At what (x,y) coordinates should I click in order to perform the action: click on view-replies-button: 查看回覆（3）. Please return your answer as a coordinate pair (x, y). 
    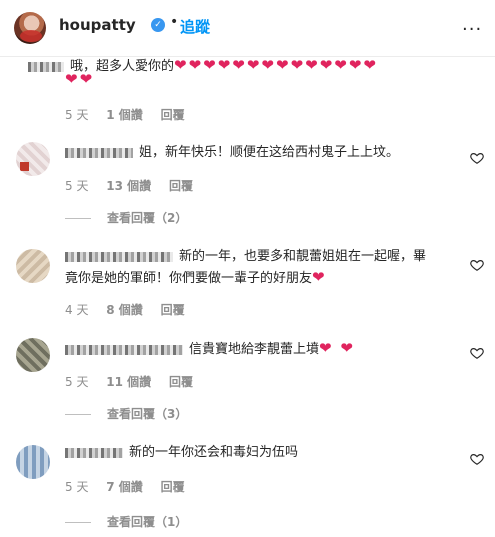
    Looking at the image, I should click on (126, 413).